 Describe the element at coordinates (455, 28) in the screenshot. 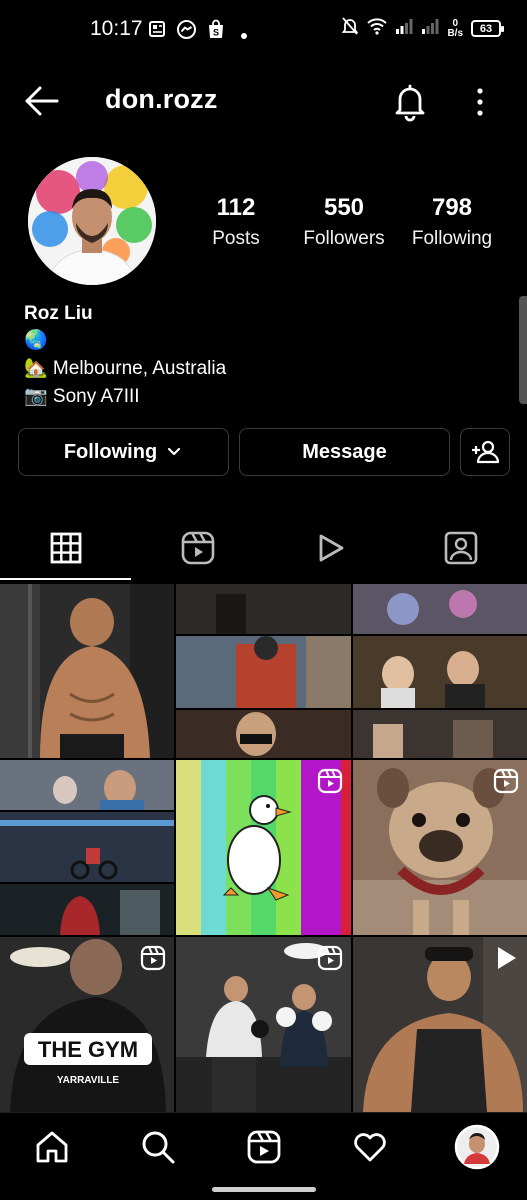

I see `network-speed: 0 B/s` at that location.